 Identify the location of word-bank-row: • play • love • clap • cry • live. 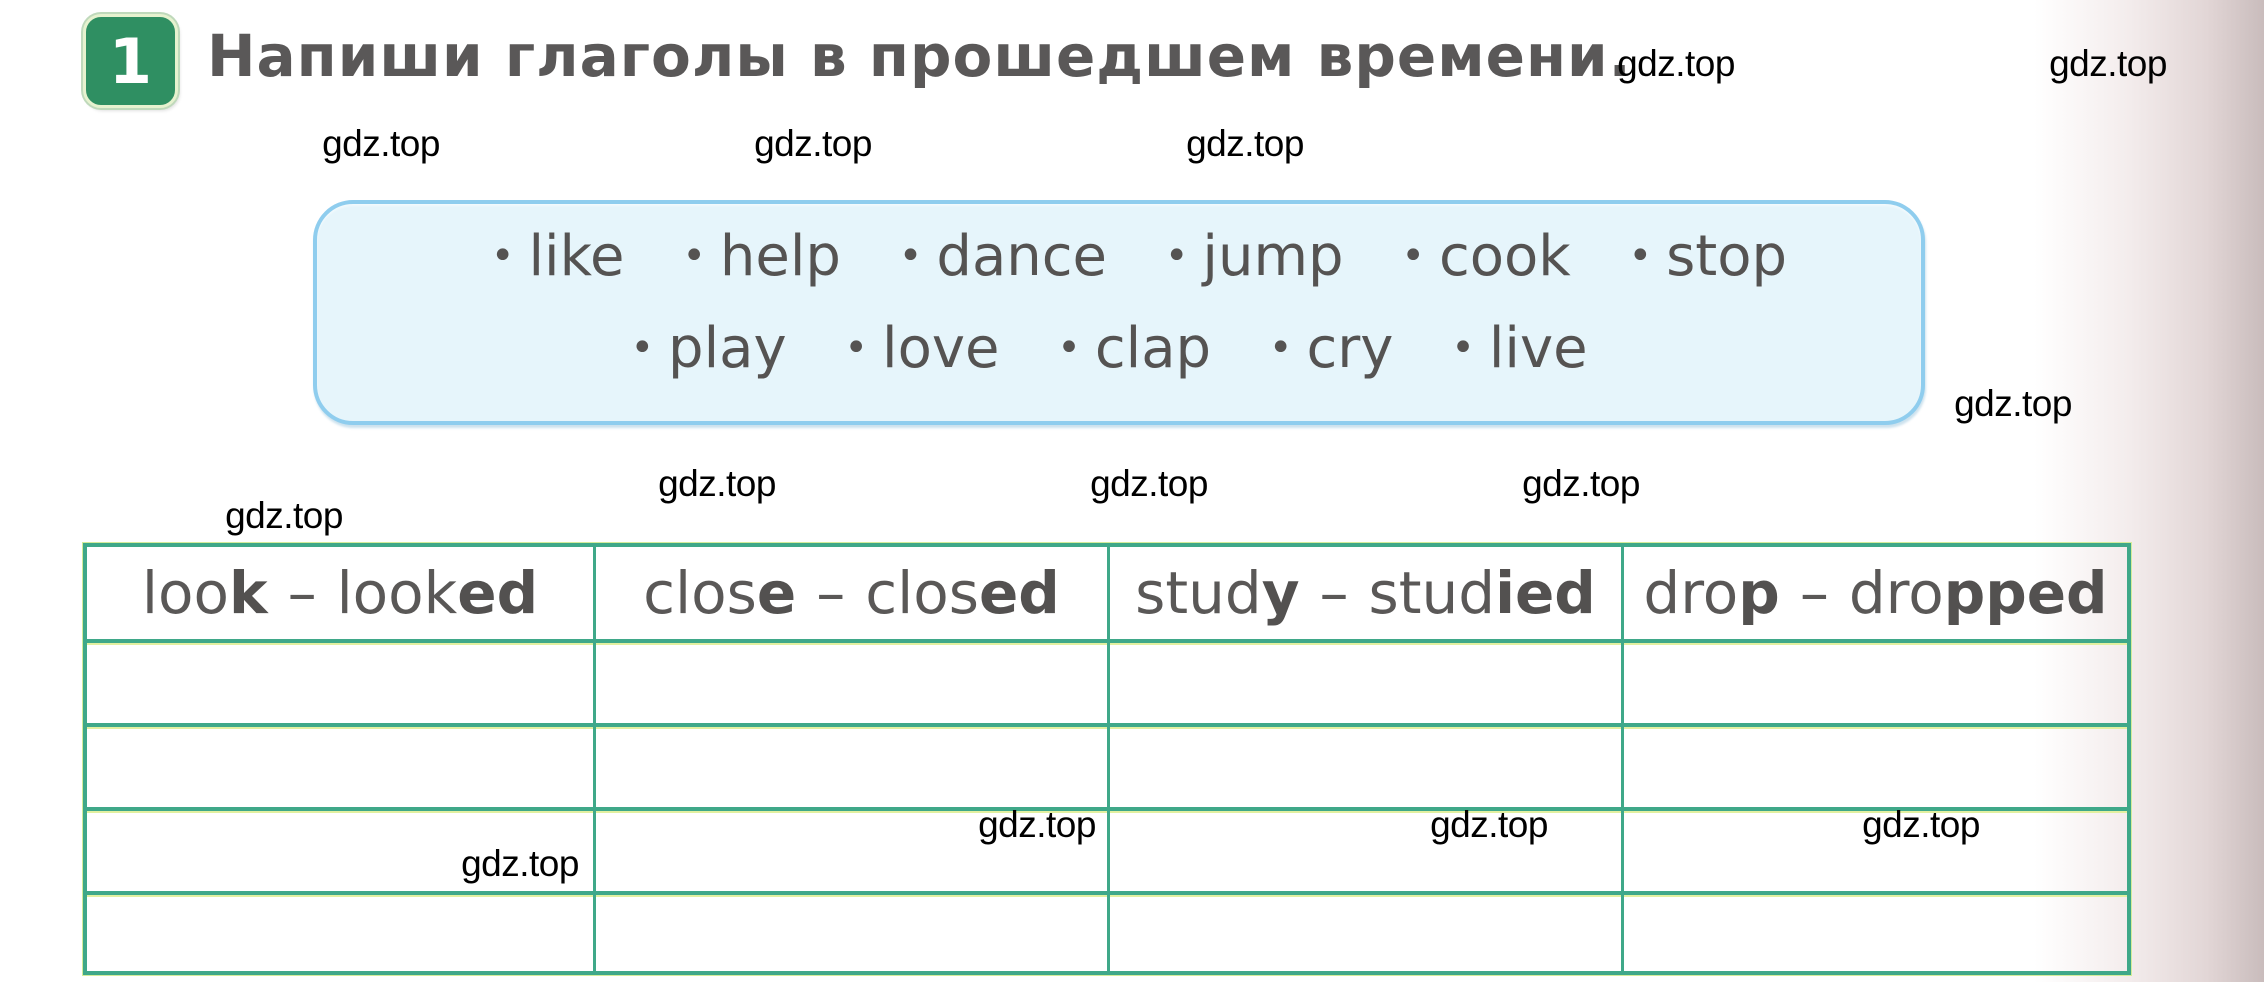
(1109, 348).